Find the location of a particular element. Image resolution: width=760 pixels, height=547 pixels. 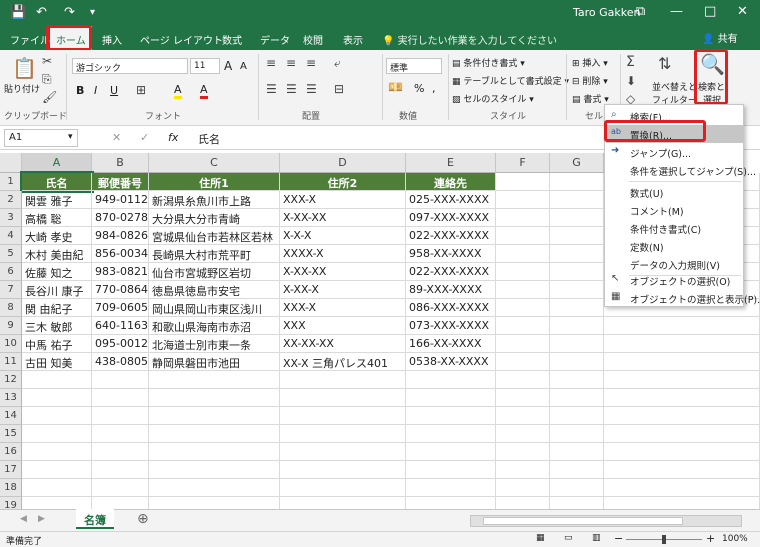

page-layout-view-icon: ▭ is located at coordinates (568, 538).